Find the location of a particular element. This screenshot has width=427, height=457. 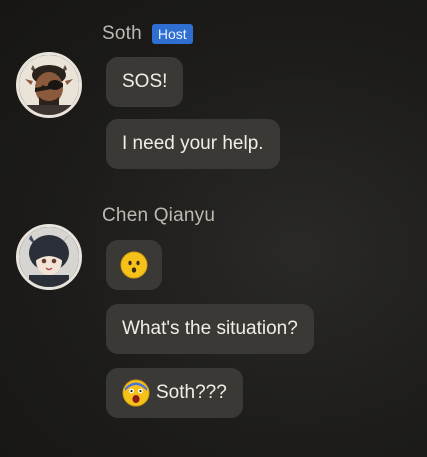

message-bubble: I need your help. is located at coordinates (193, 144).